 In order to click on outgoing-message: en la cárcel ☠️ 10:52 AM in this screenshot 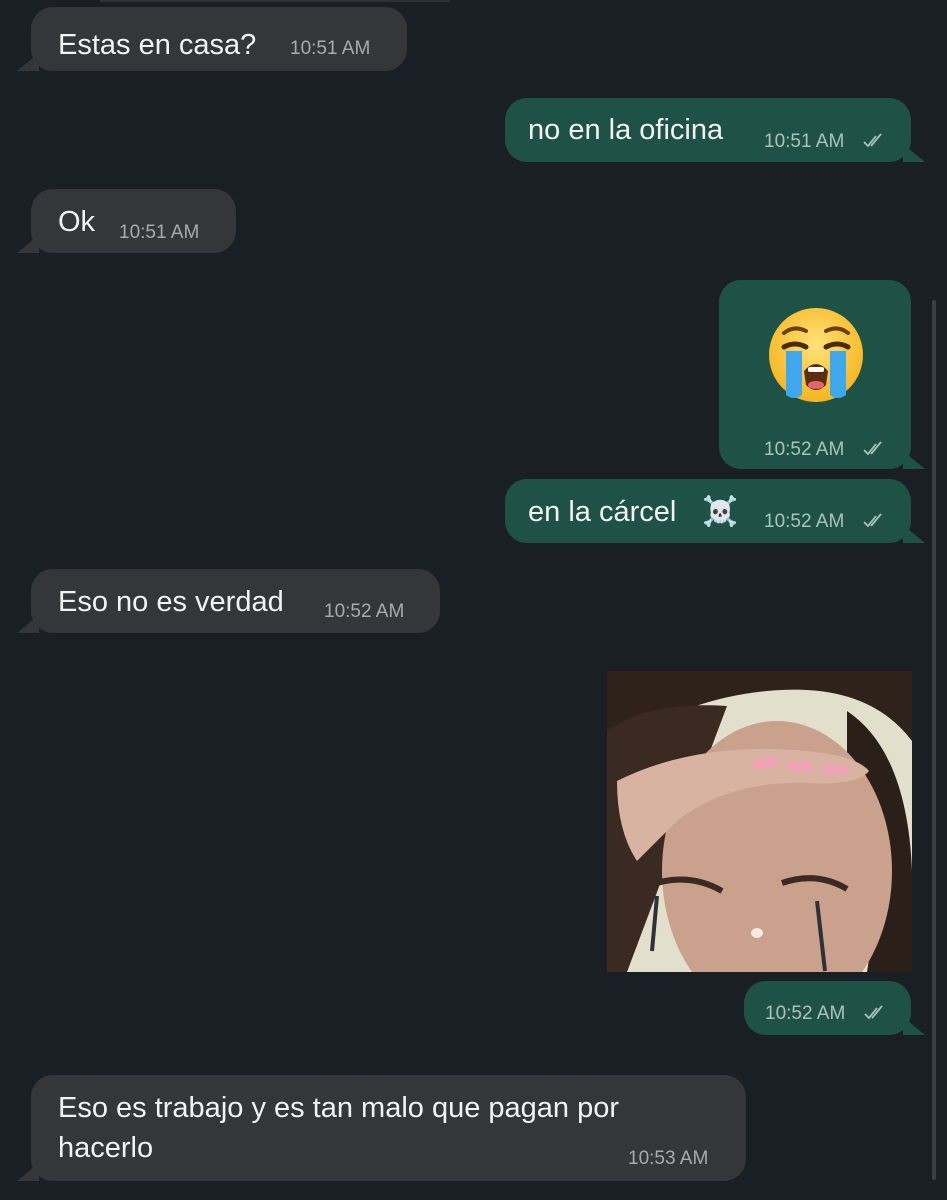, I will do `click(715, 511)`.